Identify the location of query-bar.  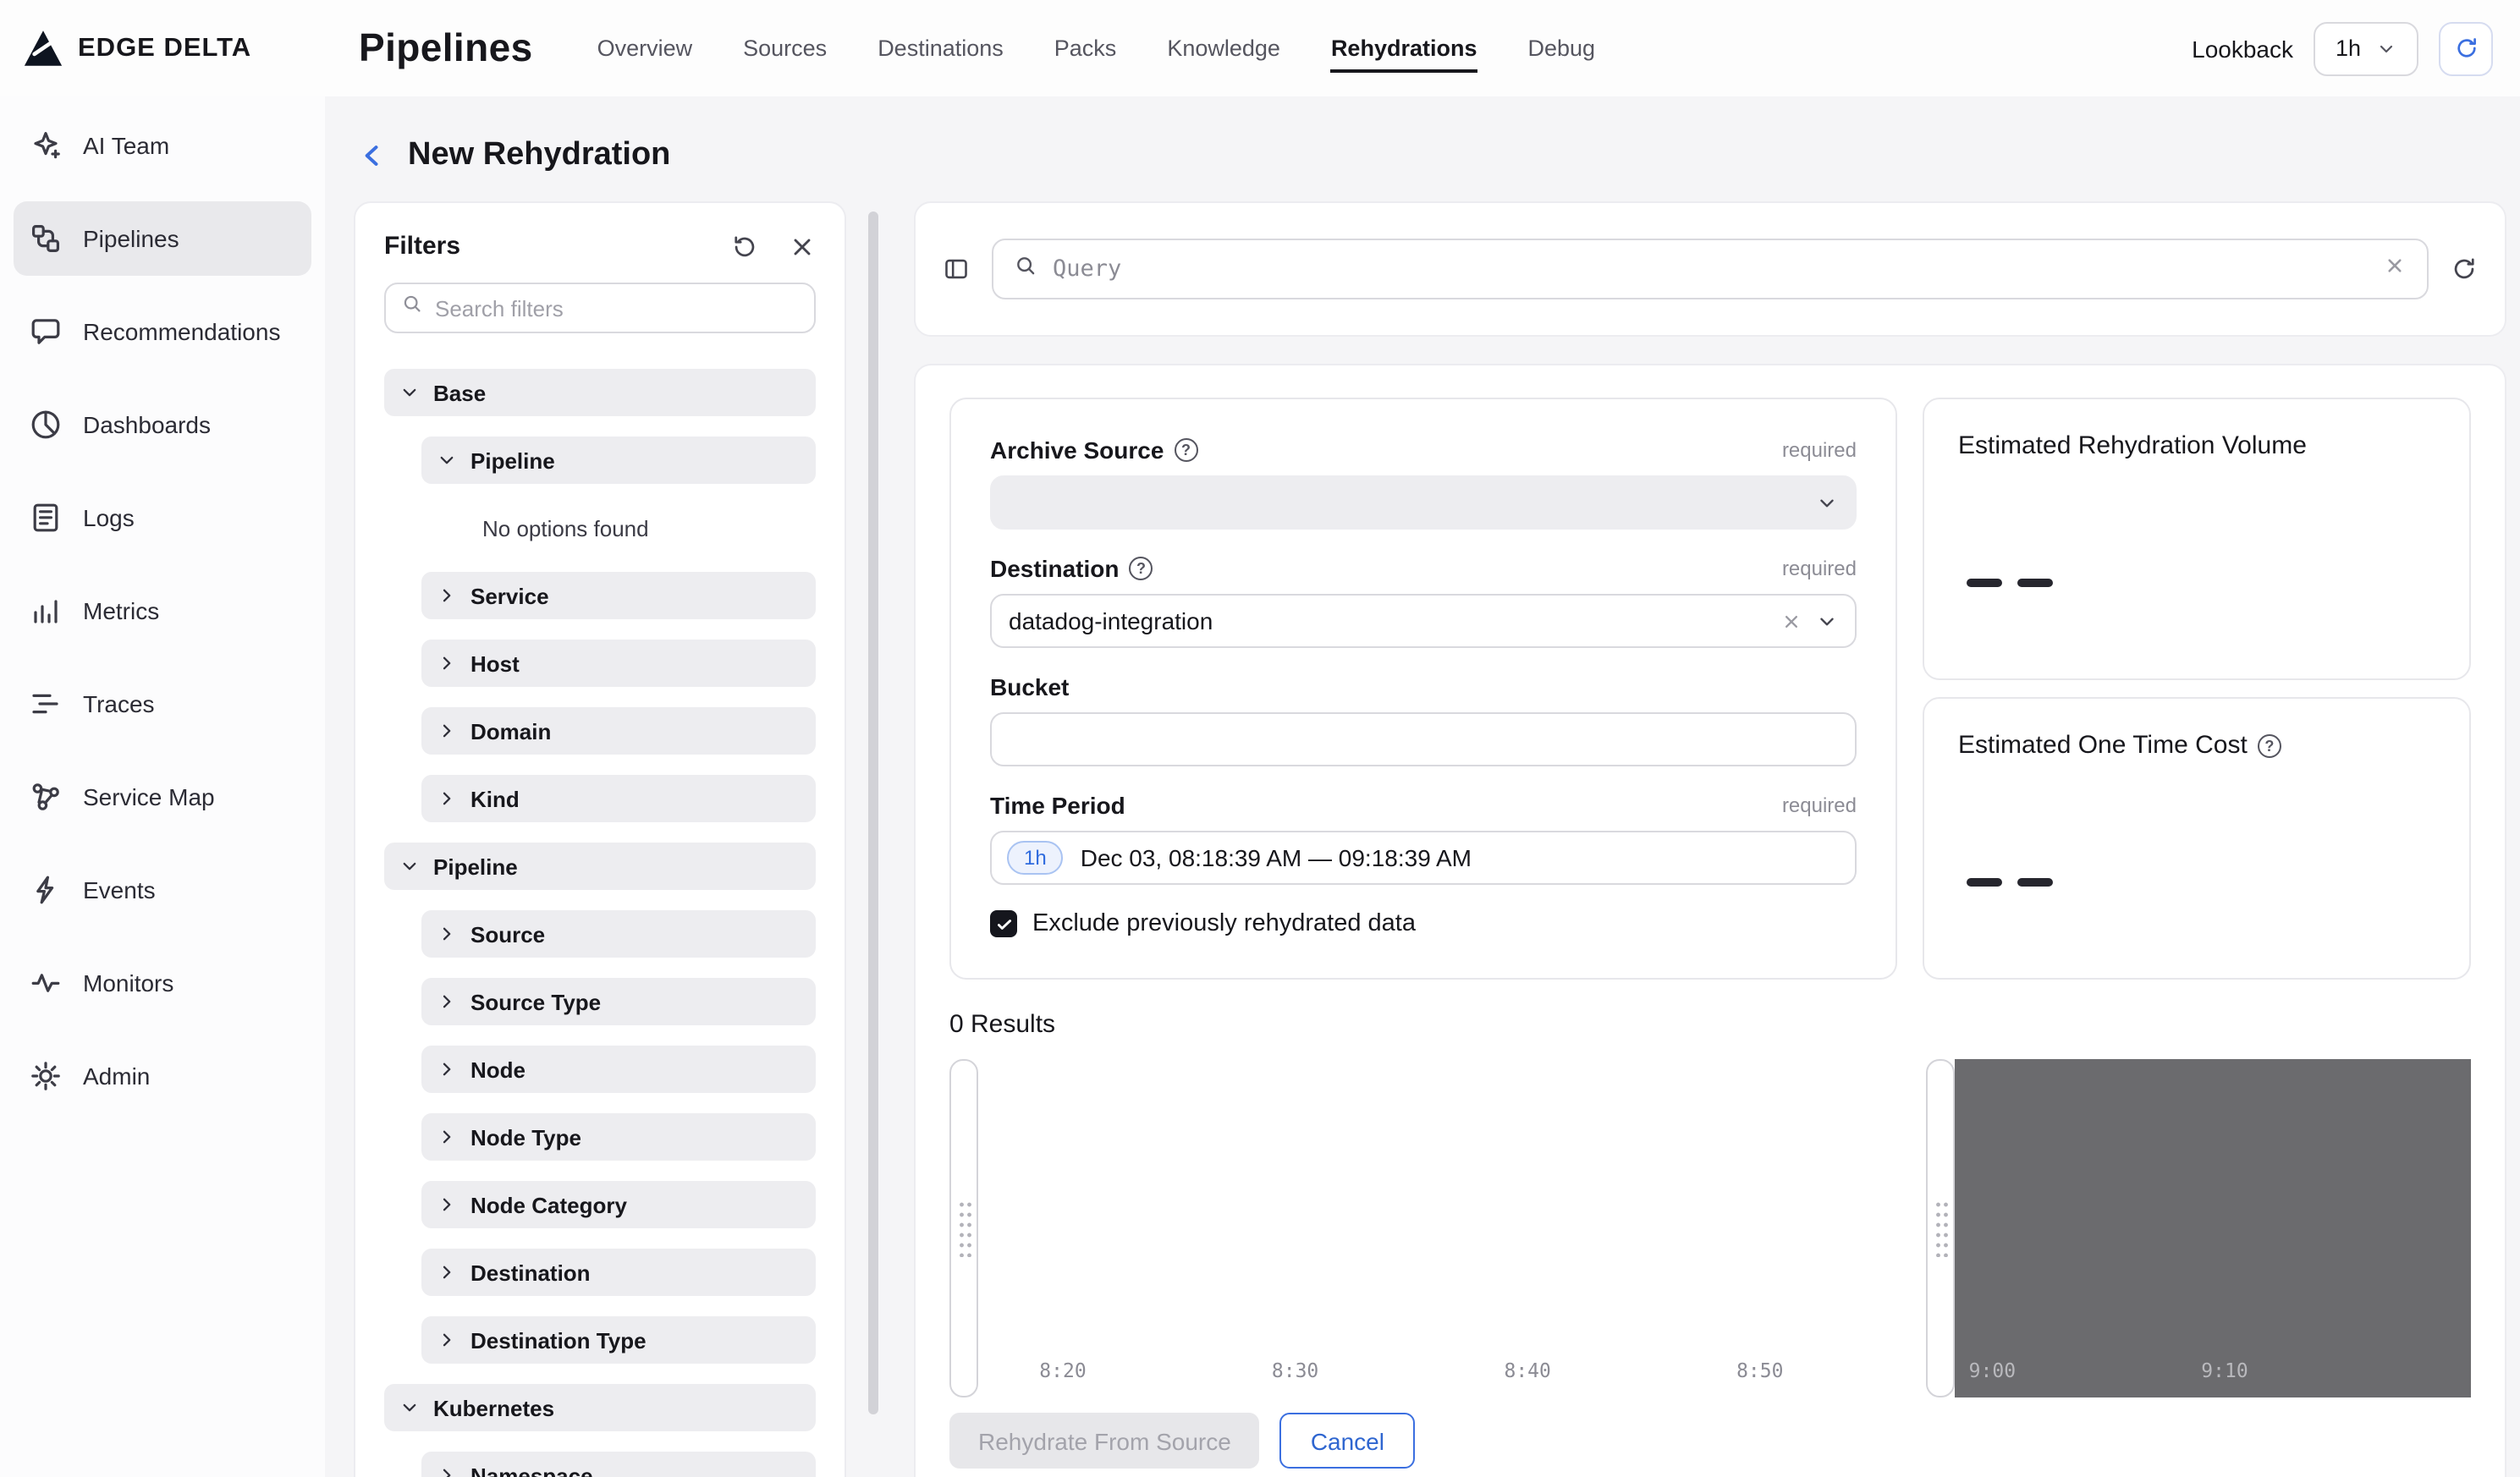
(1710, 269).